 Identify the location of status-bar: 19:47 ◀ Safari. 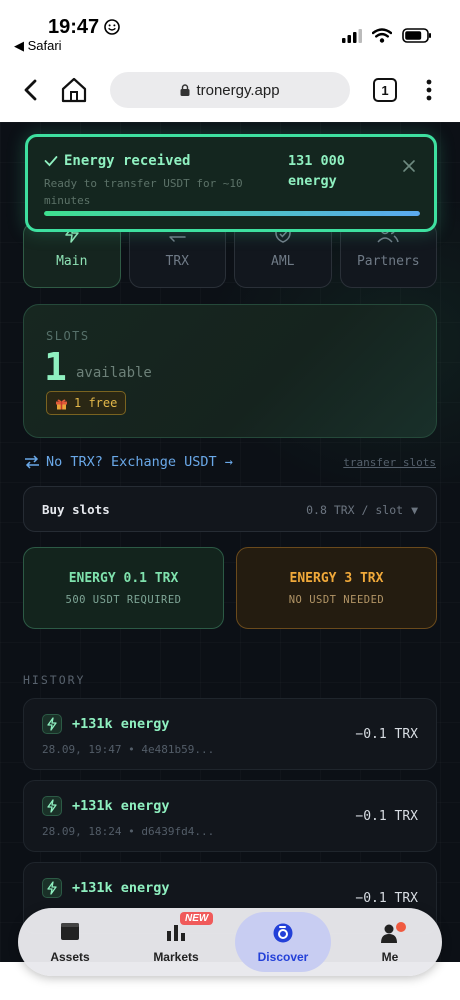
(230, 29).